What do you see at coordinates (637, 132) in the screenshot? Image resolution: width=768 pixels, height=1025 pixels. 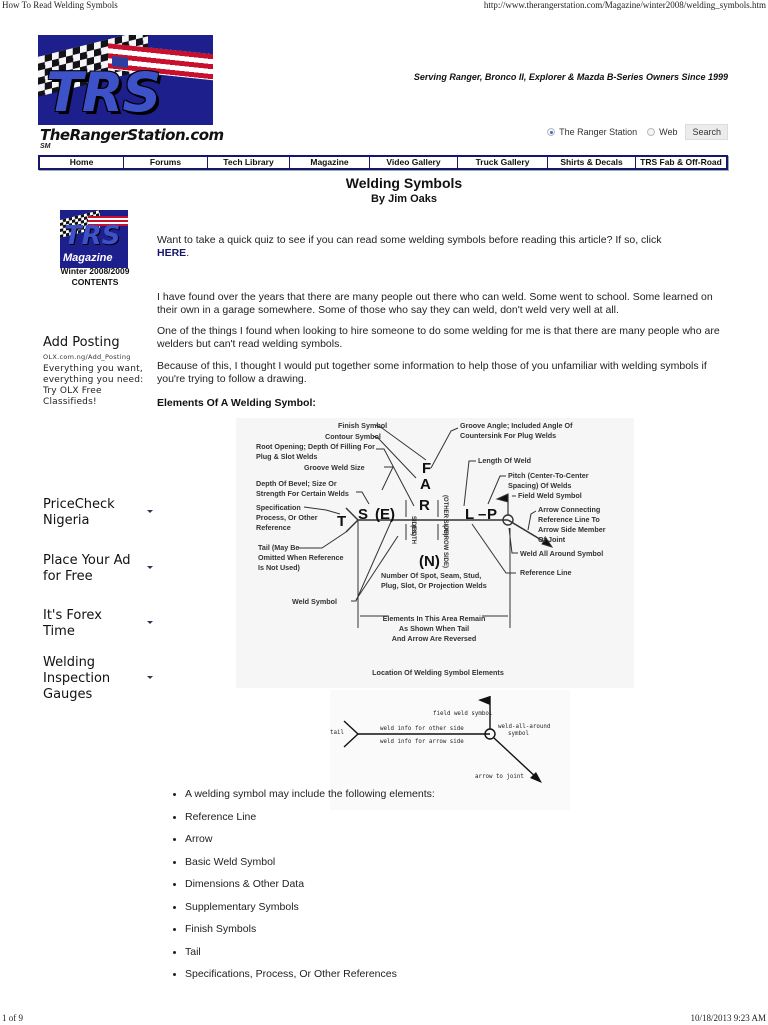 I see `site-search: The Ranger Station Web Search` at bounding box center [637, 132].